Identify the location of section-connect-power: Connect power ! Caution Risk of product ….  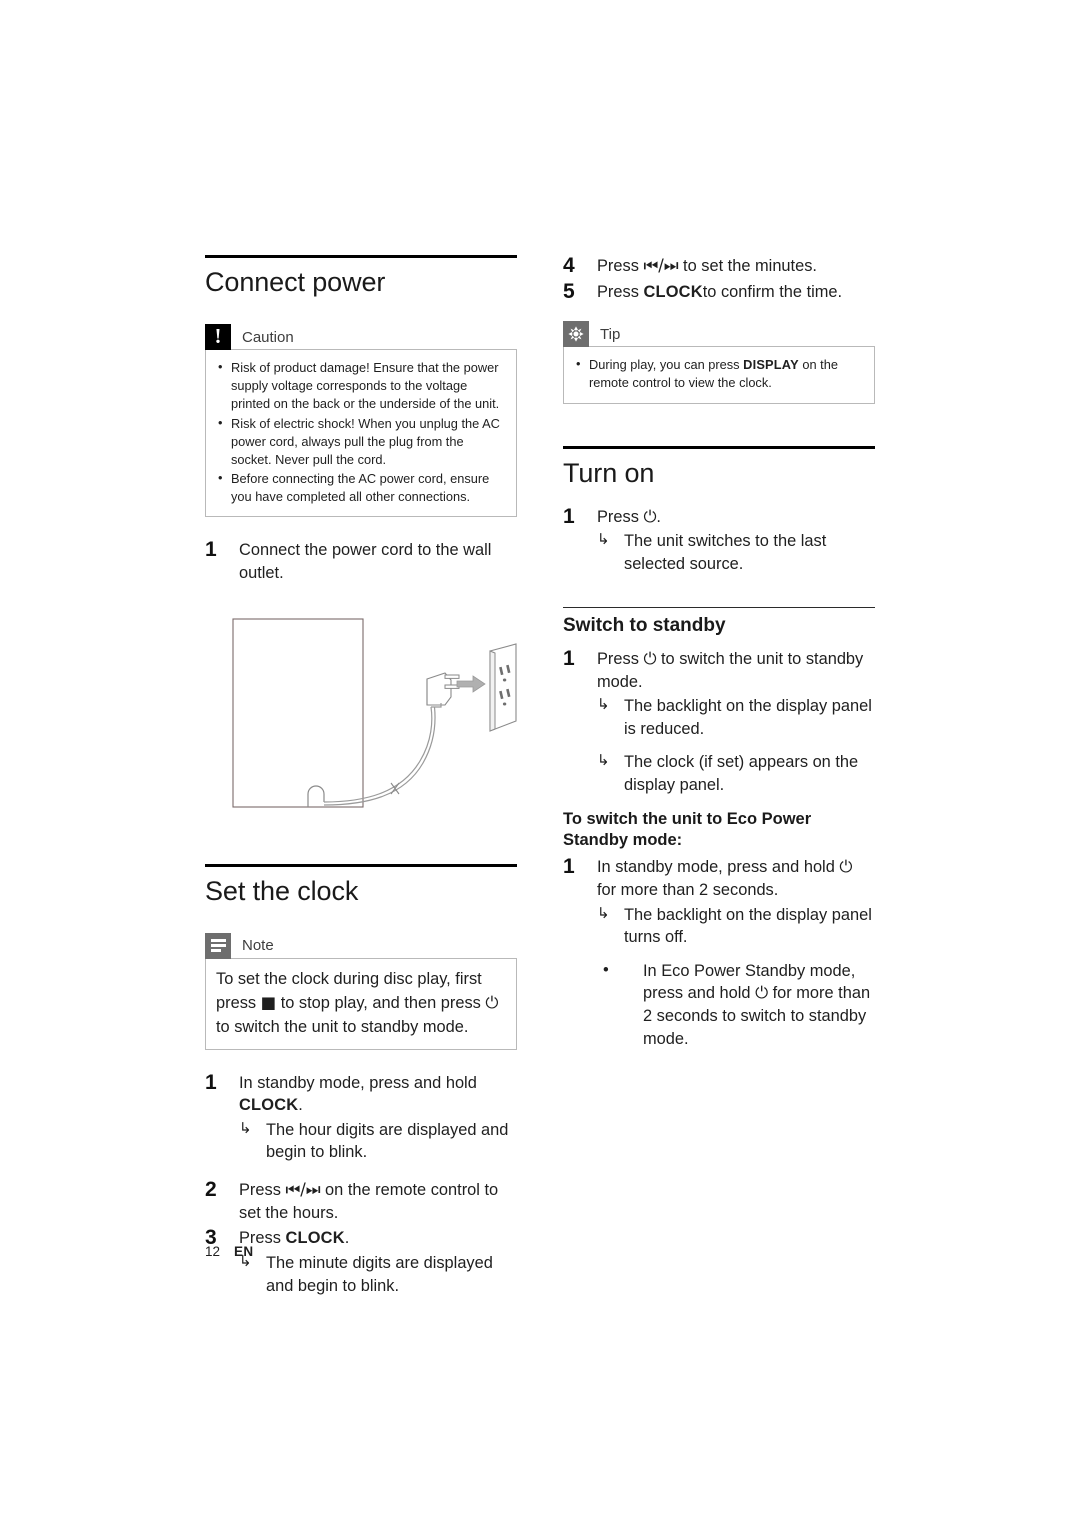
(361, 540).